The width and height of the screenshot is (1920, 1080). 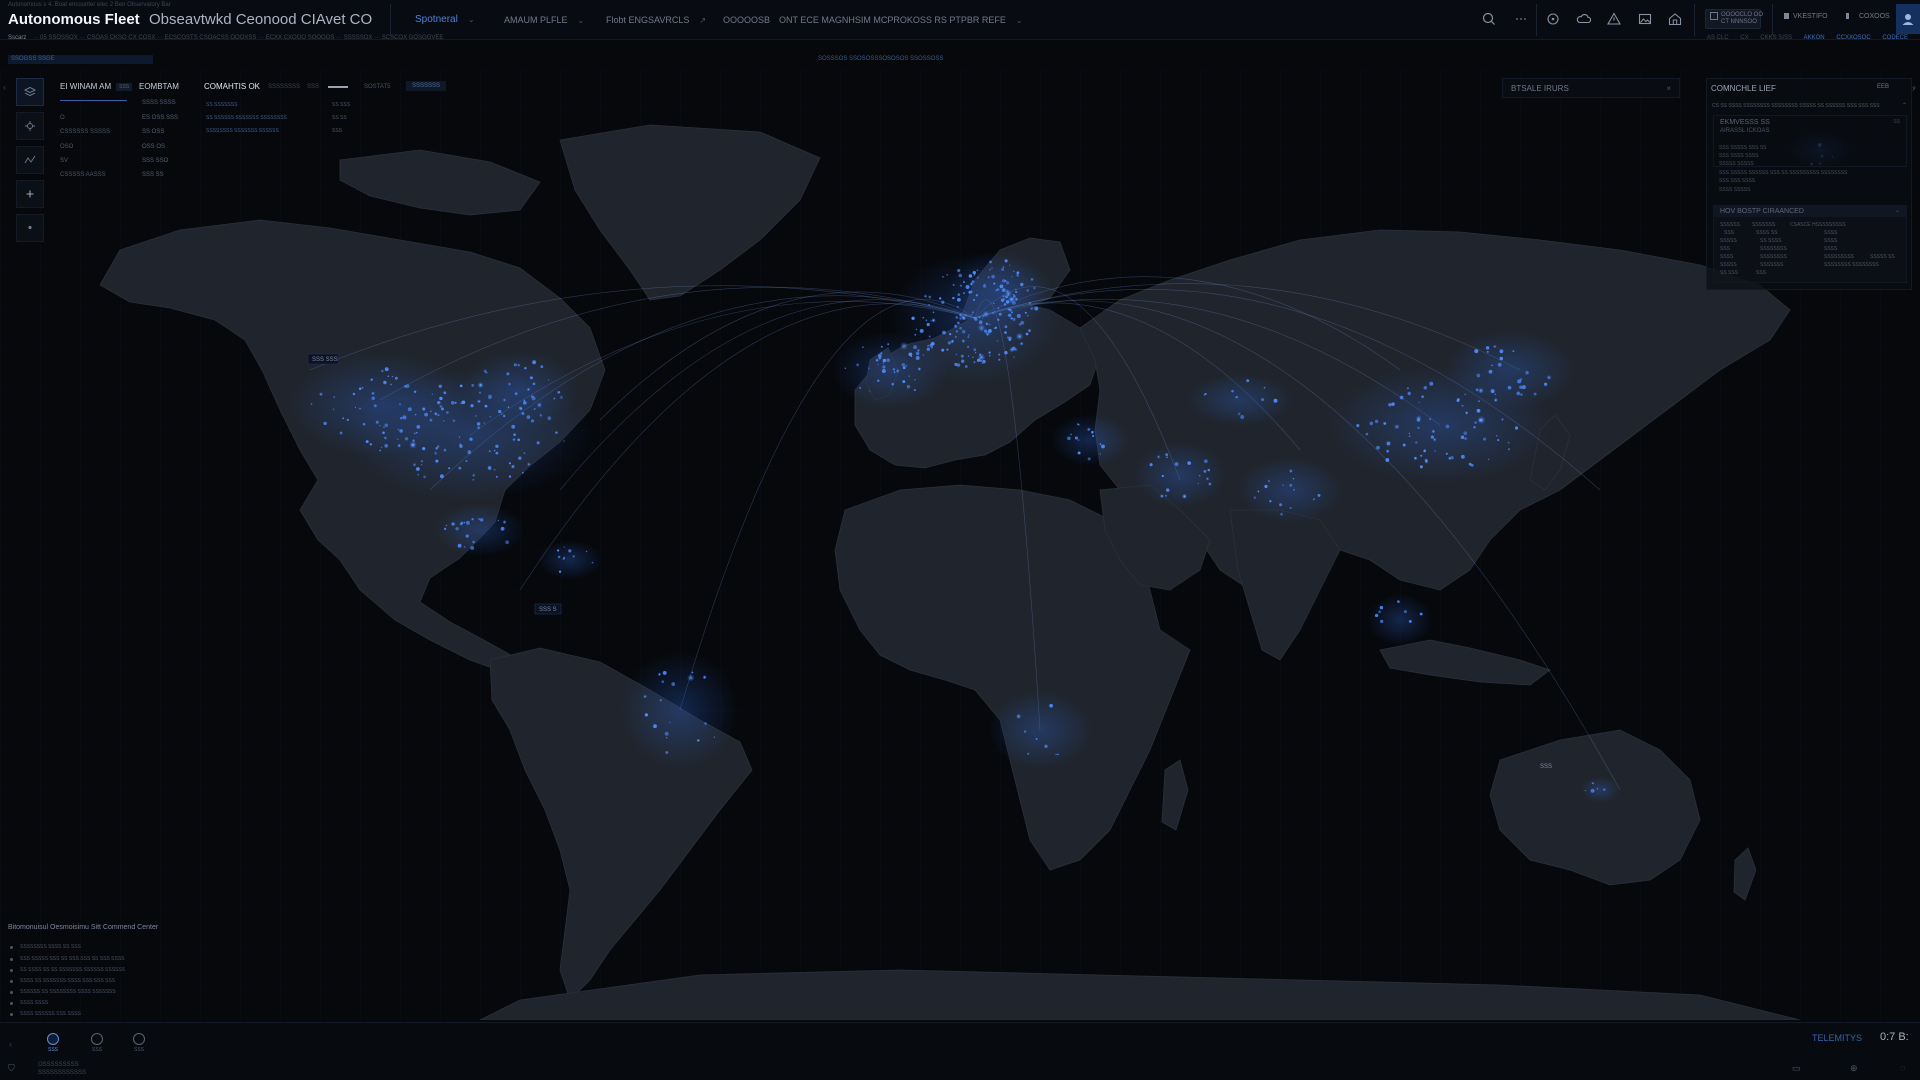 I want to click on stat-row: OSO OSS OS, so click(x=112, y=147).